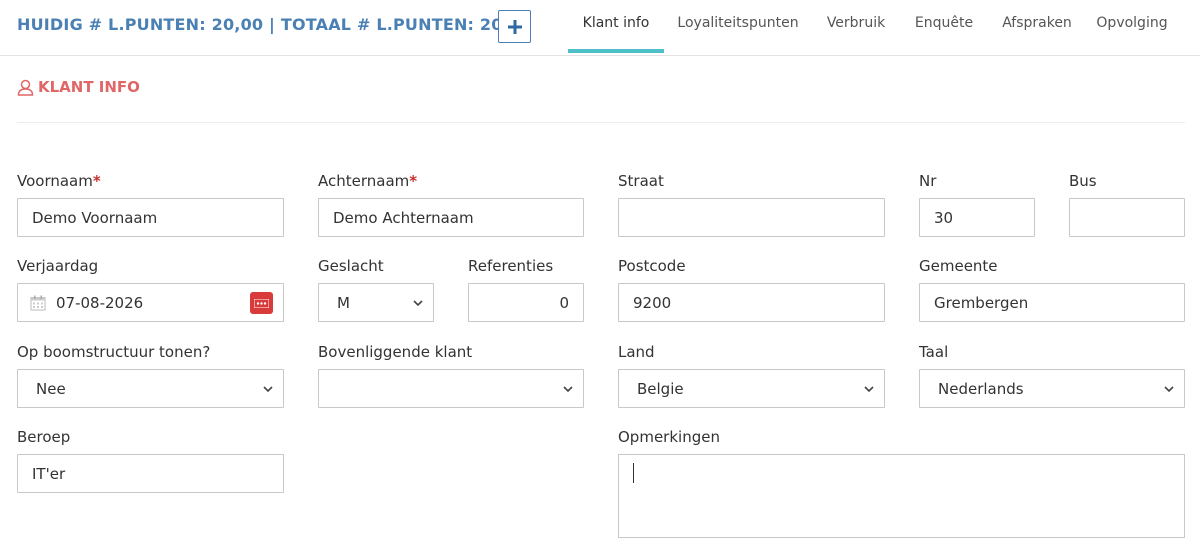 The width and height of the screenshot is (1200, 550). I want to click on boomstructuur-value: Nee, so click(51, 388).